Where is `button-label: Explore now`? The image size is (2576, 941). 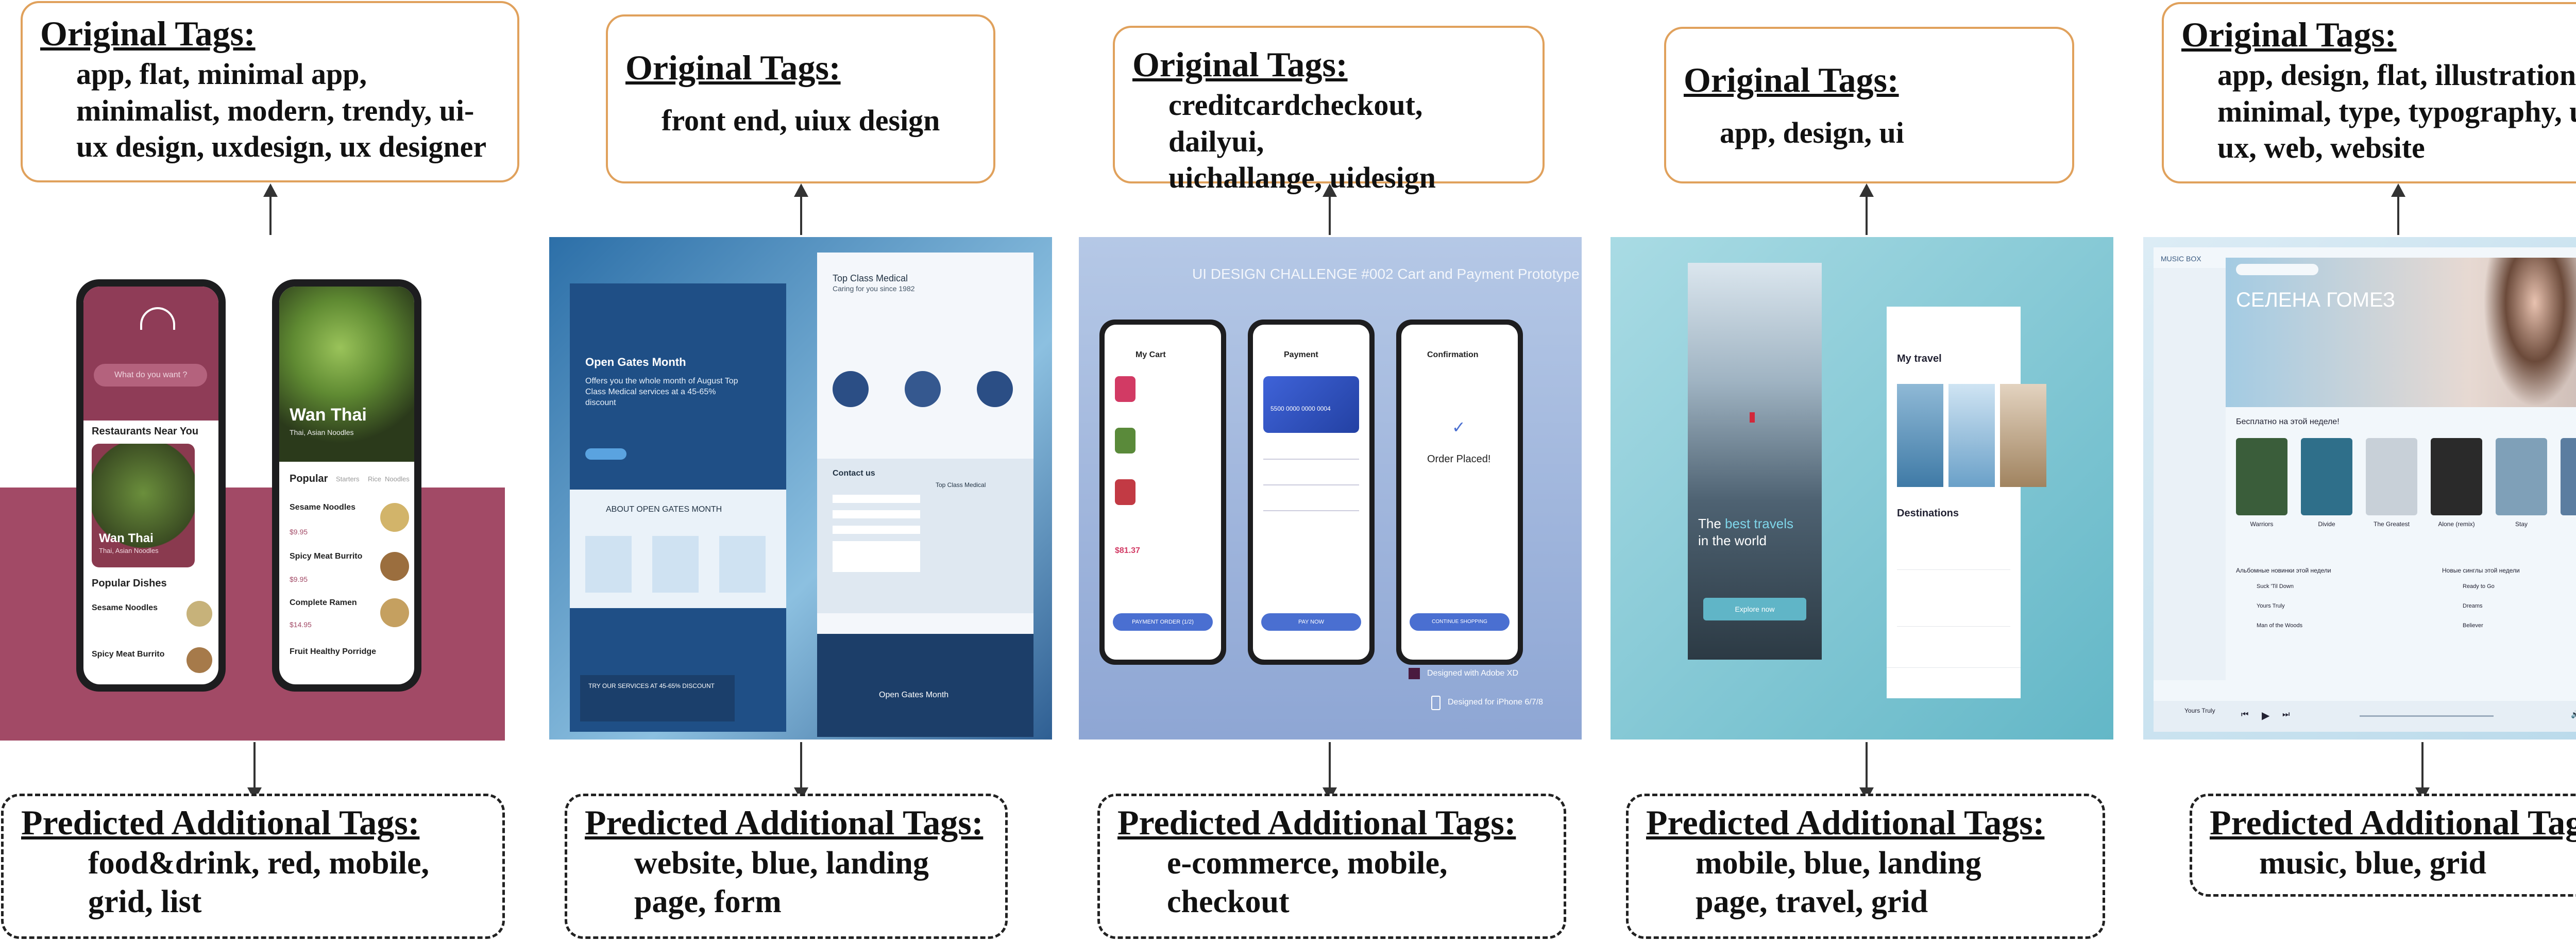 button-label: Explore now is located at coordinates (1755, 609).